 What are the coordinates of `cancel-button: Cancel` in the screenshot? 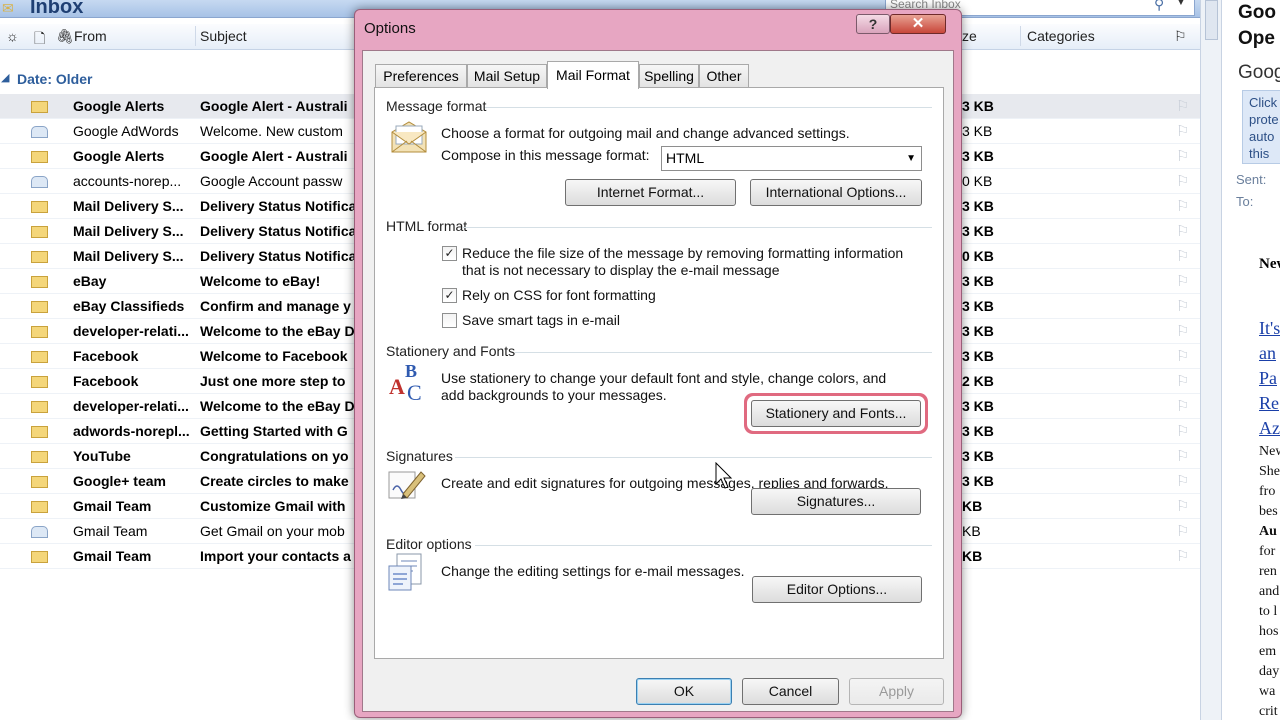 It's located at (790, 691).